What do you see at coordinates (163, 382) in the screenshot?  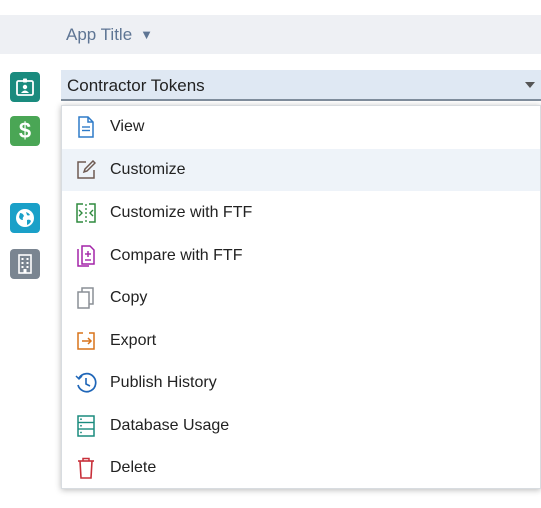 I see `menu-item-label: Publish History` at bounding box center [163, 382].